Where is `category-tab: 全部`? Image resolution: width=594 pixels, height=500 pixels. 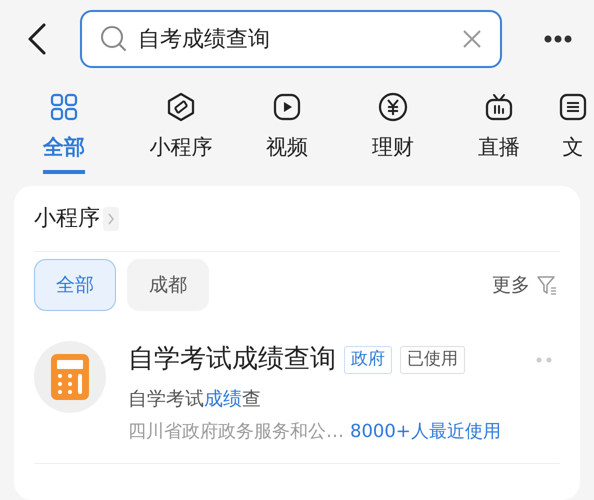 category-tab: 全部 is located at coordinates (64, 153).